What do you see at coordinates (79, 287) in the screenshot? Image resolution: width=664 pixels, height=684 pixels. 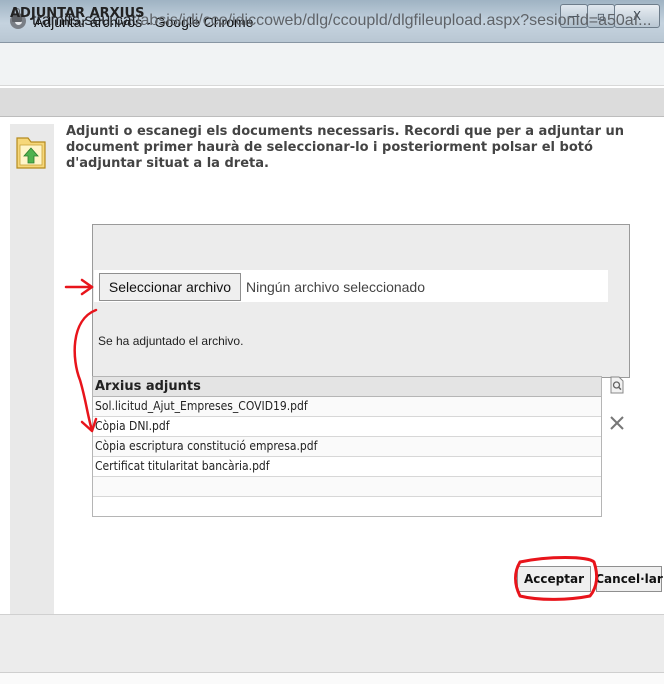 I see `arrow-to-select-button` at bounding box center [79, 287].